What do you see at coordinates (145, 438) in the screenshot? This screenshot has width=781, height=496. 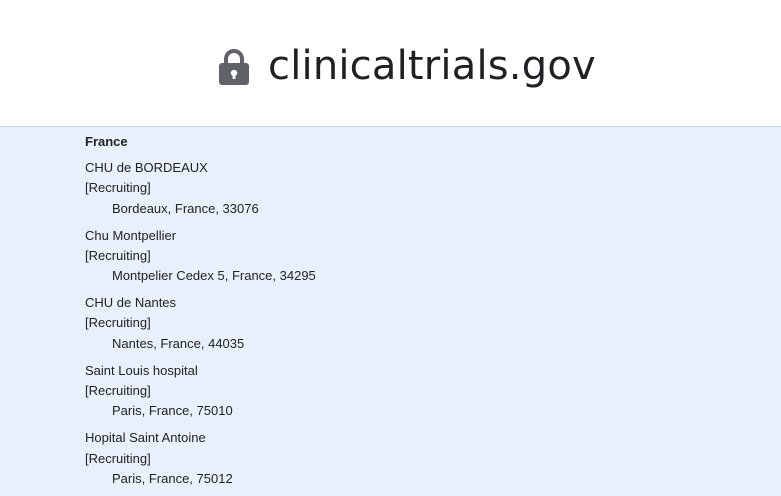 I see `site-name: Hopital Saint Antoine` at bounding box center [145, 438].